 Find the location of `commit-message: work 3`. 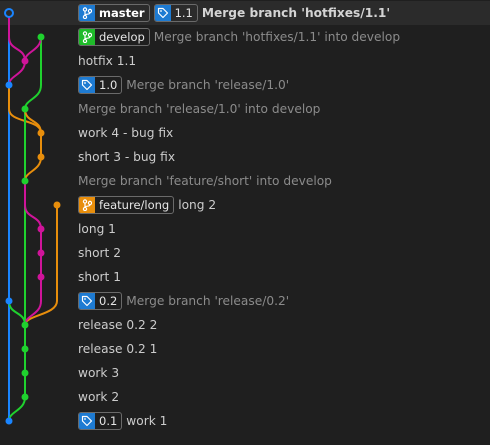

commit-message: work 3 is located at coordinates (99, 373).